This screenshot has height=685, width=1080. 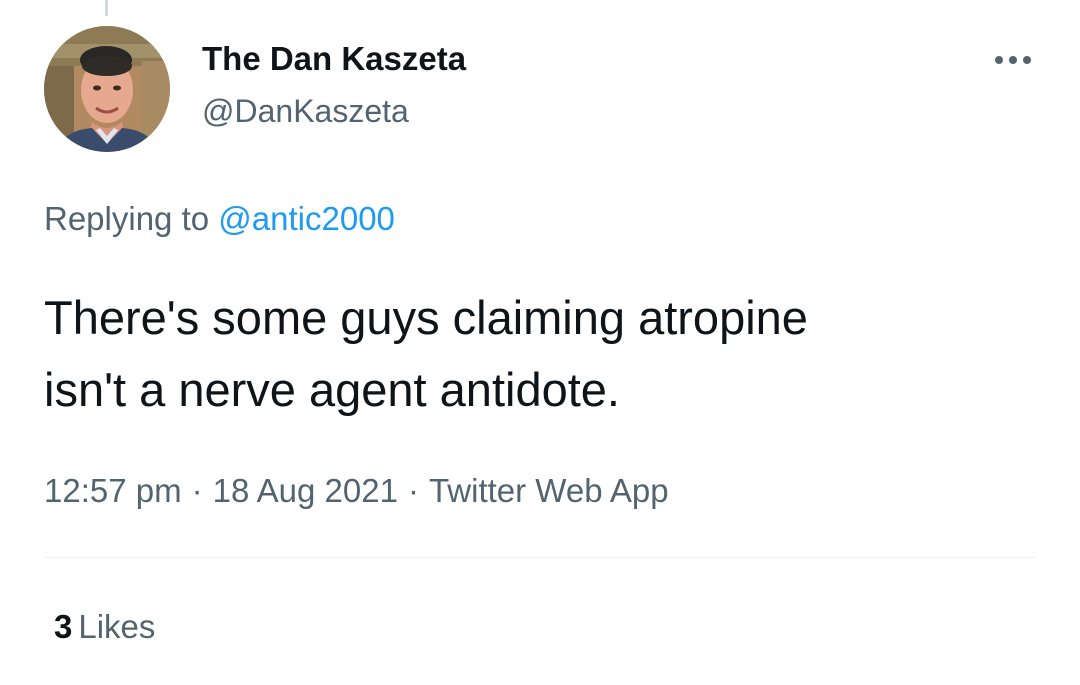 I want to click on author-avatar, so click(x=107, y=89).